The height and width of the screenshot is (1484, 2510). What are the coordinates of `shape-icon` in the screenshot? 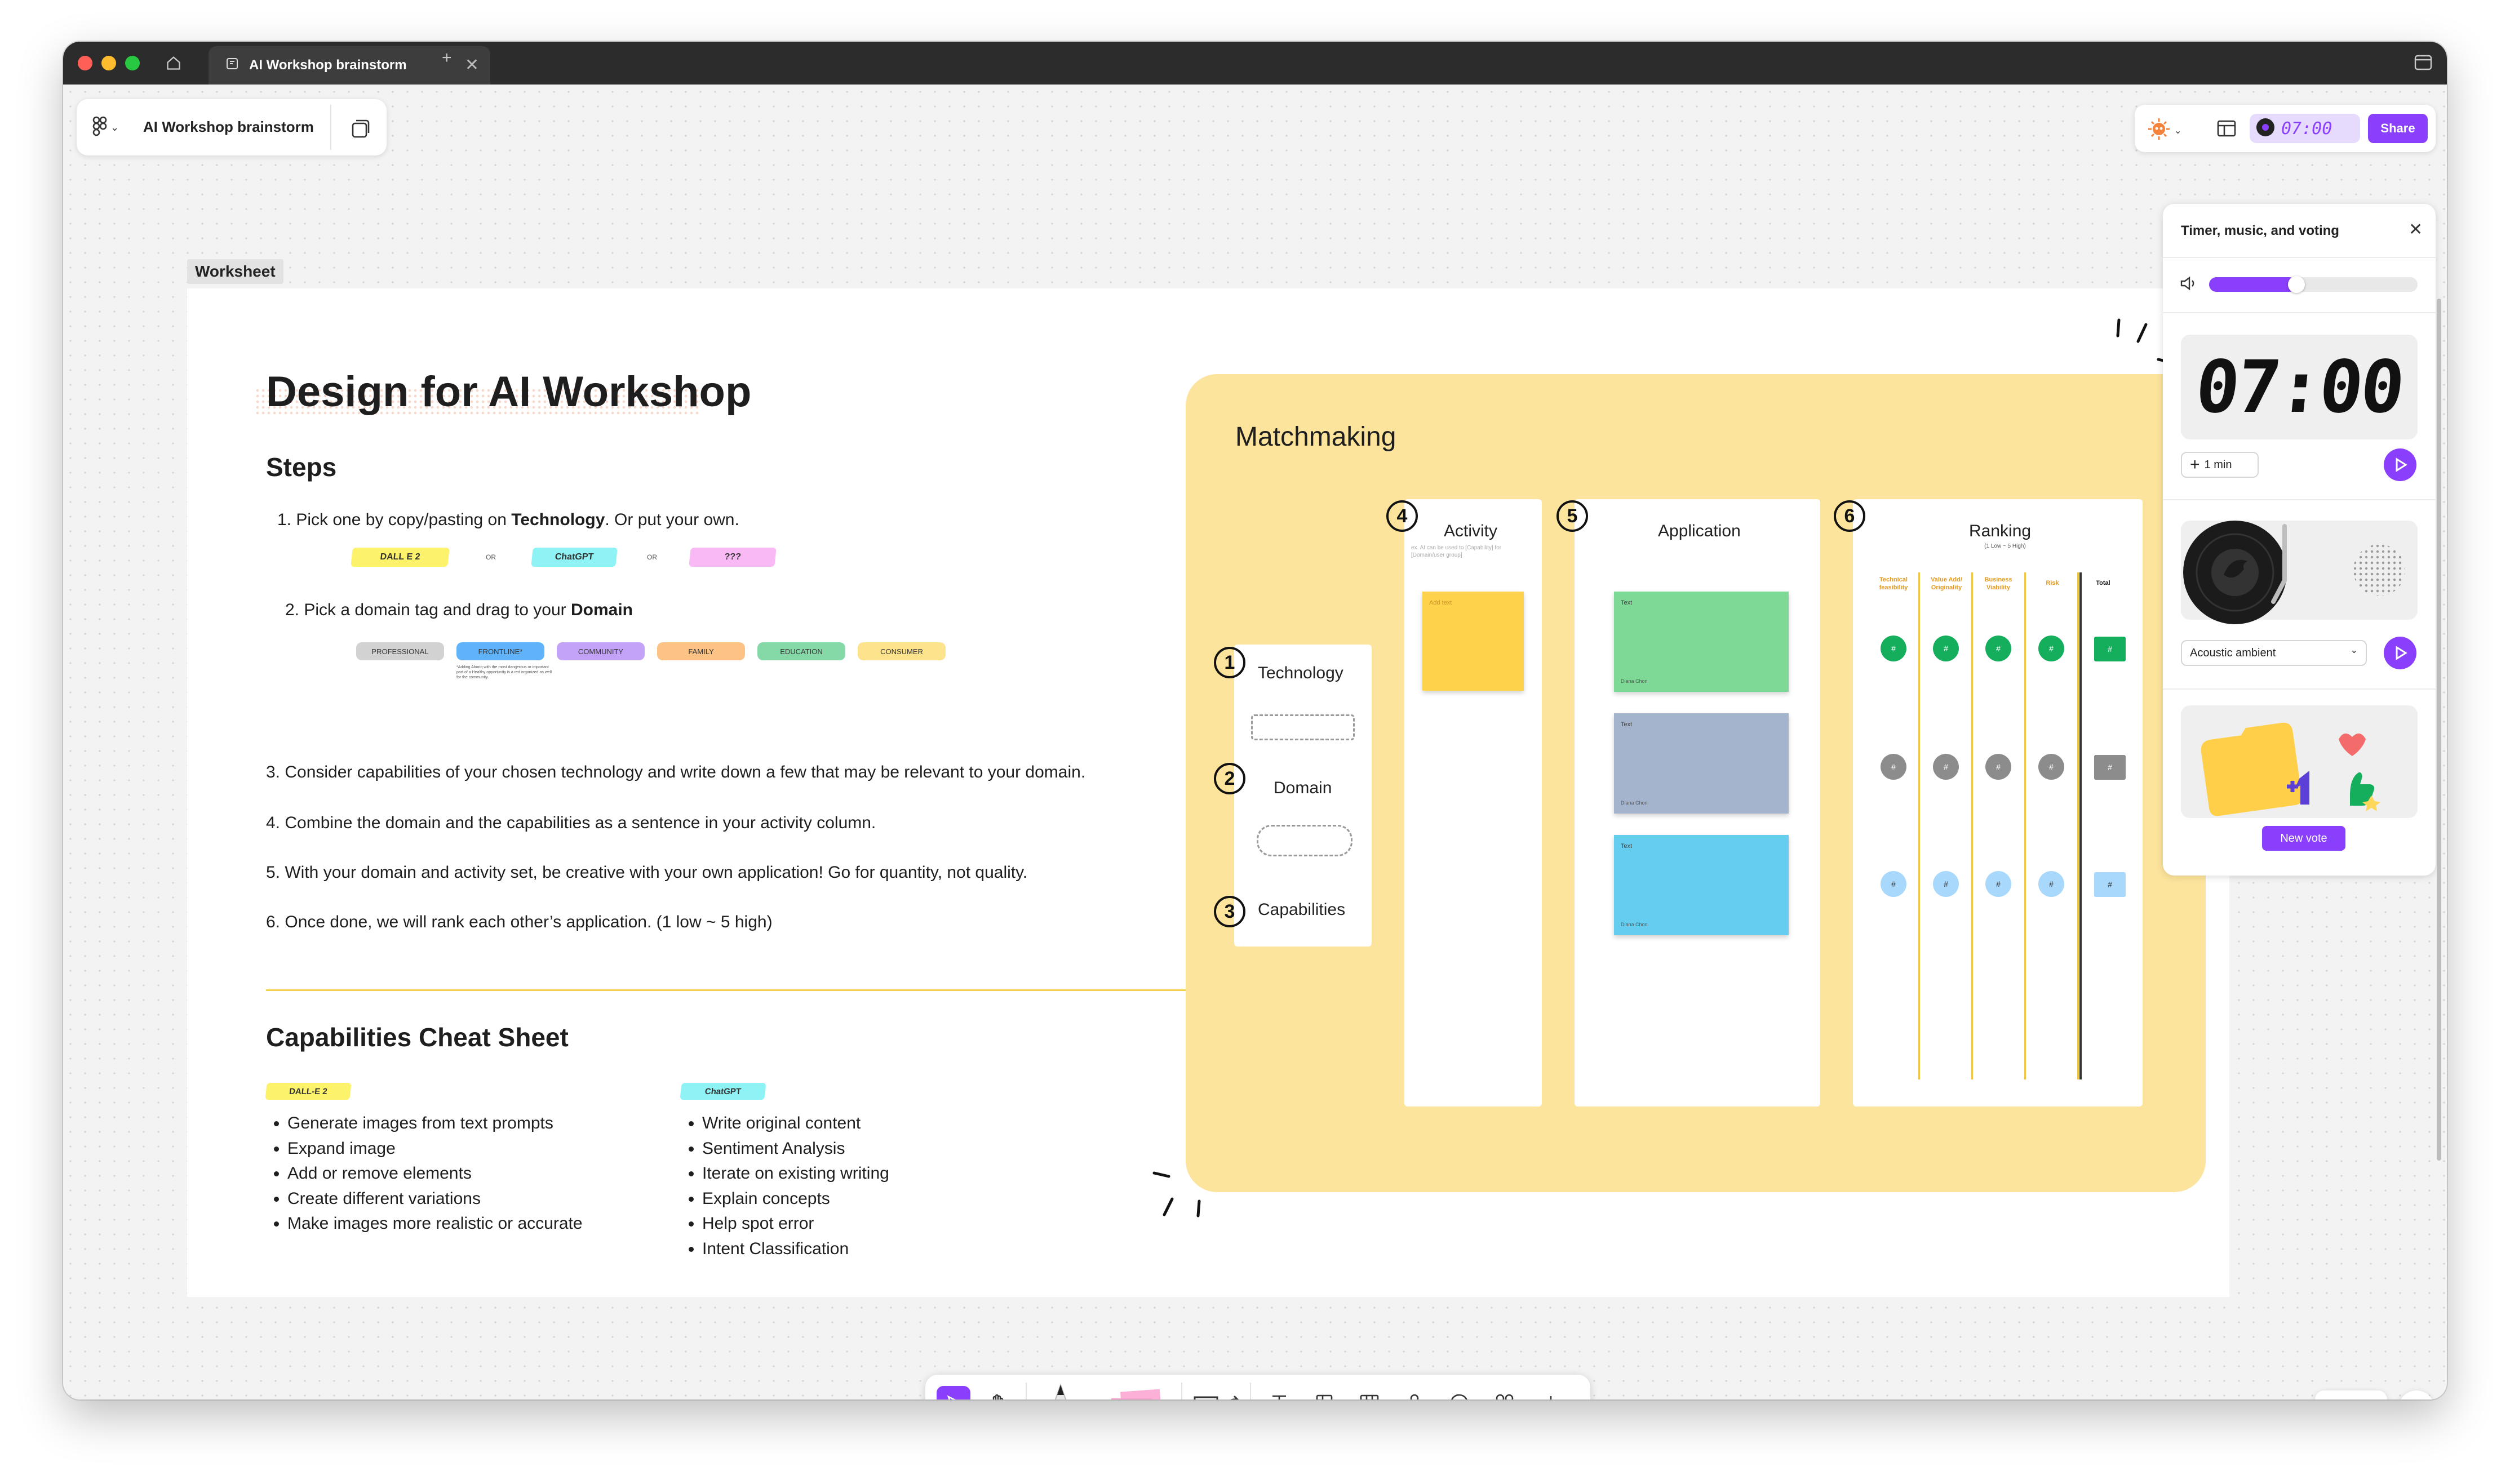 It's located at (1217, 1395).